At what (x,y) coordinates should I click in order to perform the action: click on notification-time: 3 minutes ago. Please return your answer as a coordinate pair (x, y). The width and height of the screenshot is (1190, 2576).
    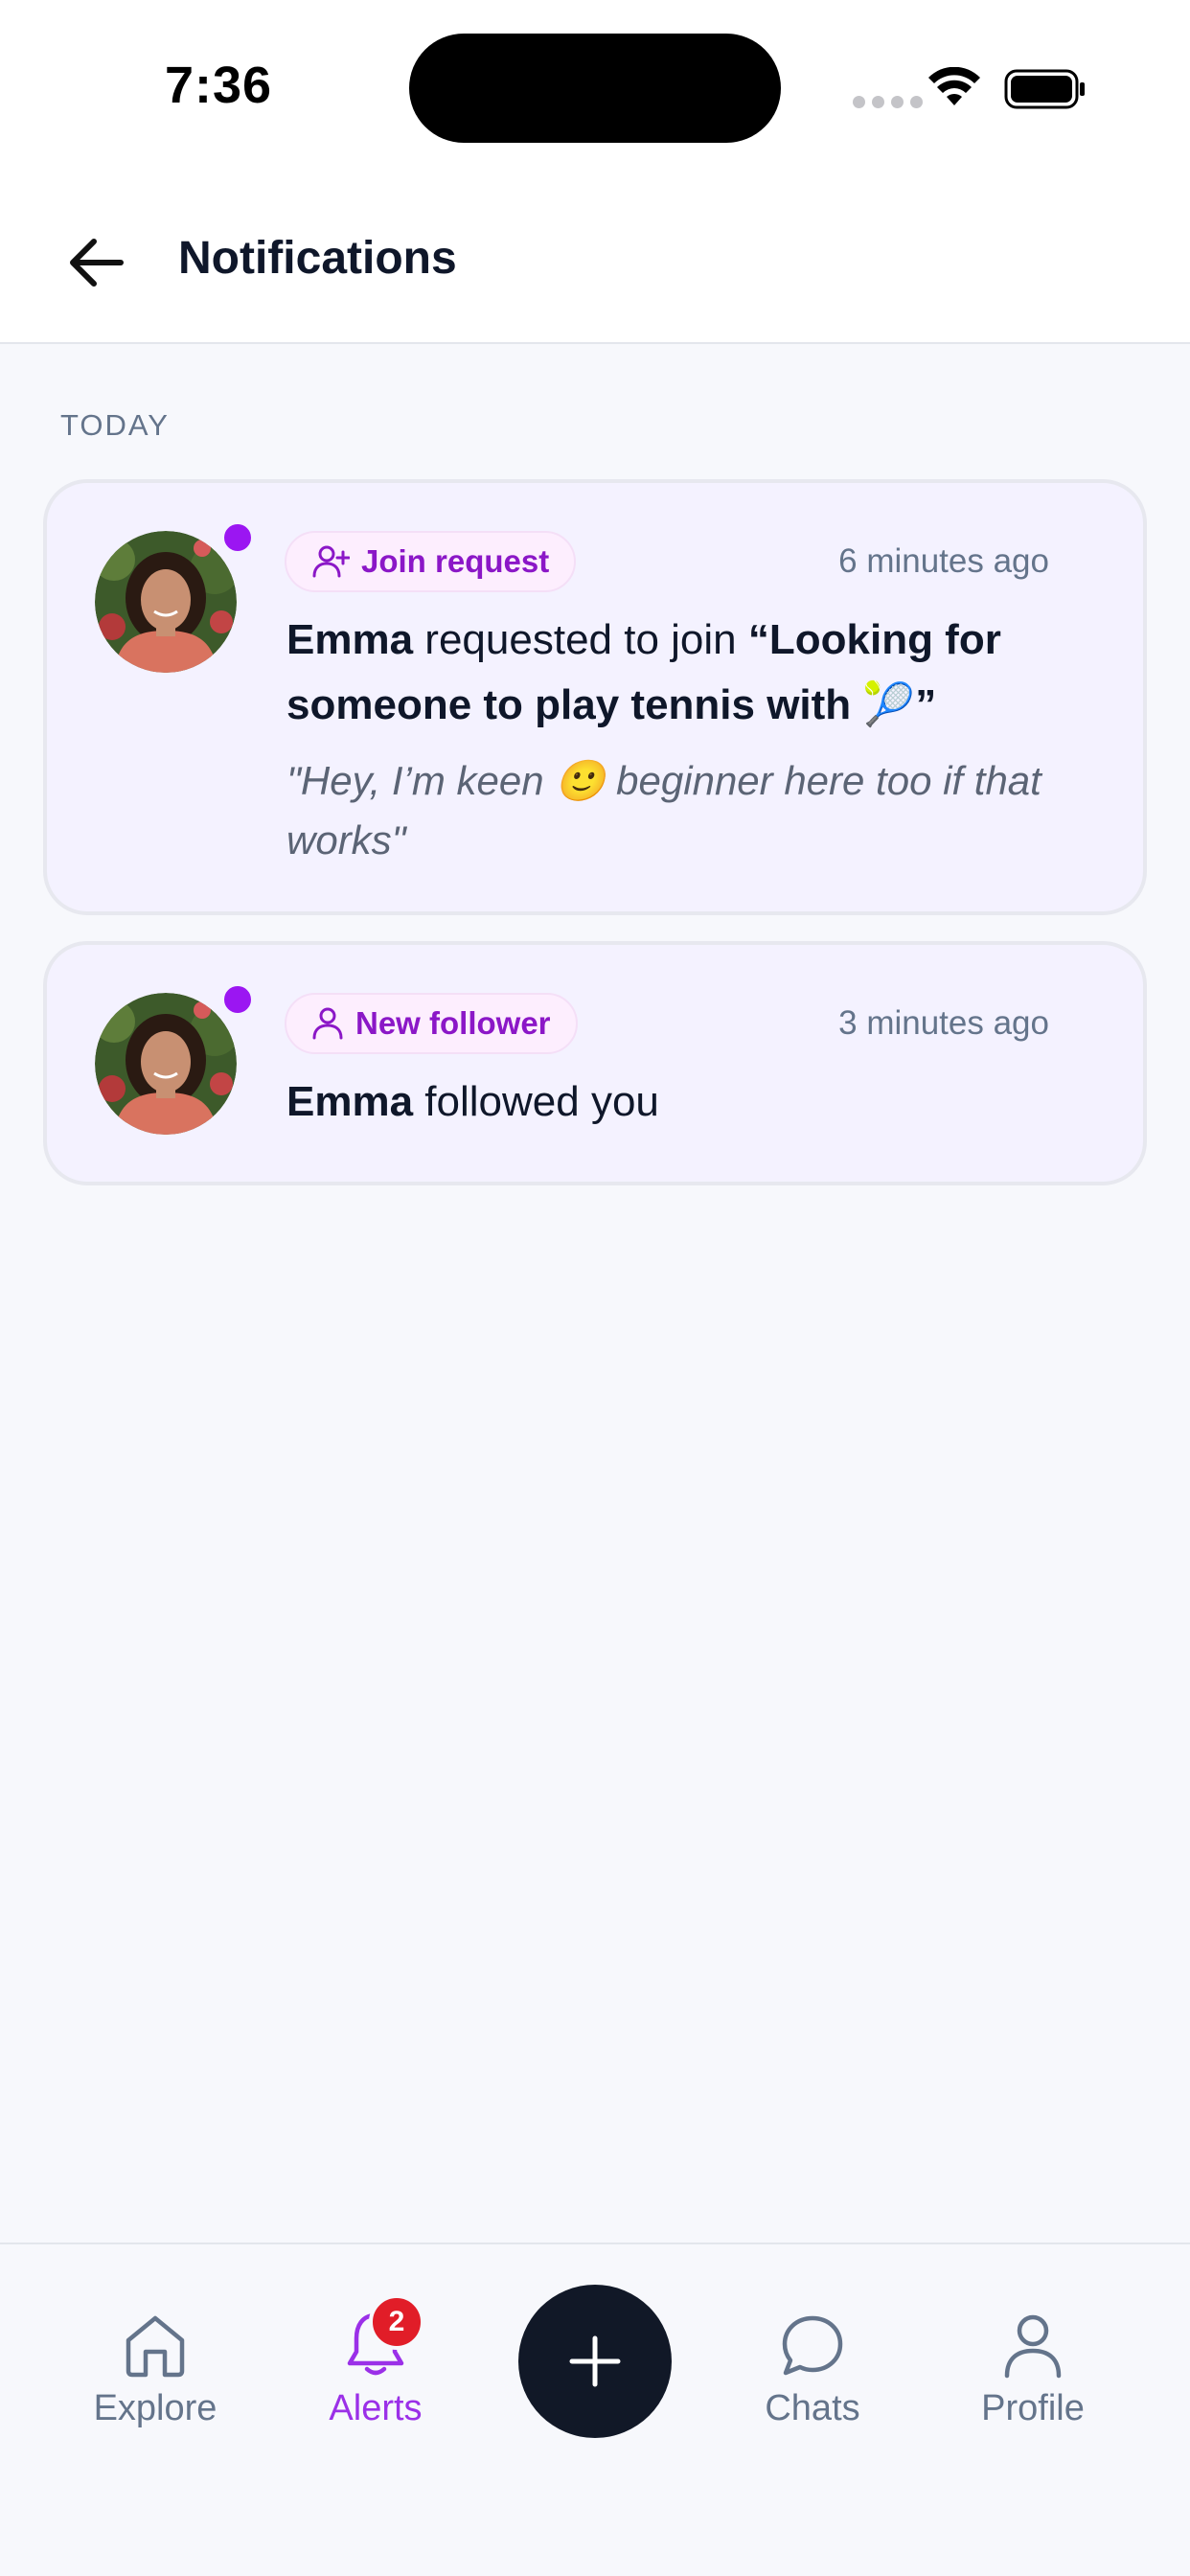
    Looking at the image, I should click on (944, 1023).